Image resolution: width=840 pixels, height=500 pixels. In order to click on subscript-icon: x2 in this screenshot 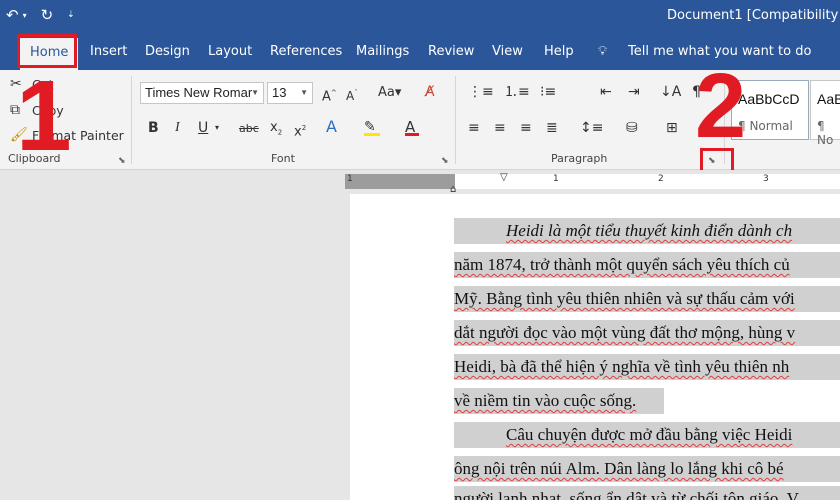, I will do `click(276, 130)`.